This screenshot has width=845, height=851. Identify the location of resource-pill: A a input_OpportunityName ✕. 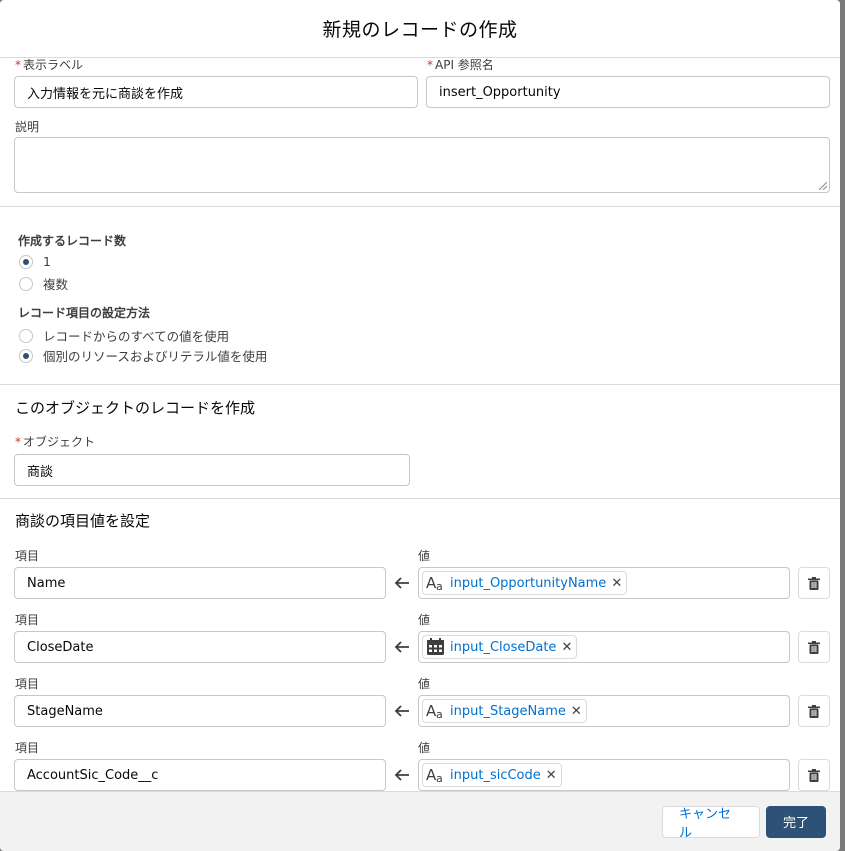
(525, 583).